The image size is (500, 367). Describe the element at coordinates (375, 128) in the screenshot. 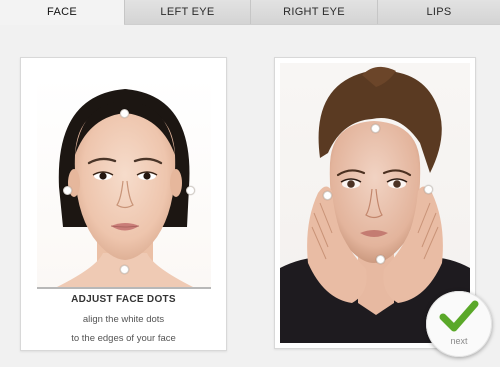

I see `user-face-dot-top` at that location.